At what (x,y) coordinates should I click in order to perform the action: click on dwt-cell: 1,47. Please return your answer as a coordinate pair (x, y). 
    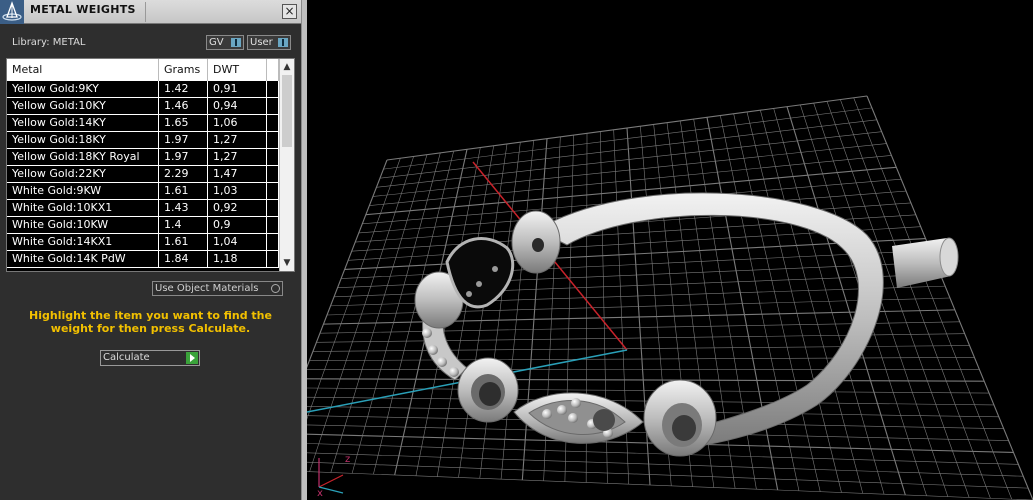
    Looking at the image, I should click on (237, 174).